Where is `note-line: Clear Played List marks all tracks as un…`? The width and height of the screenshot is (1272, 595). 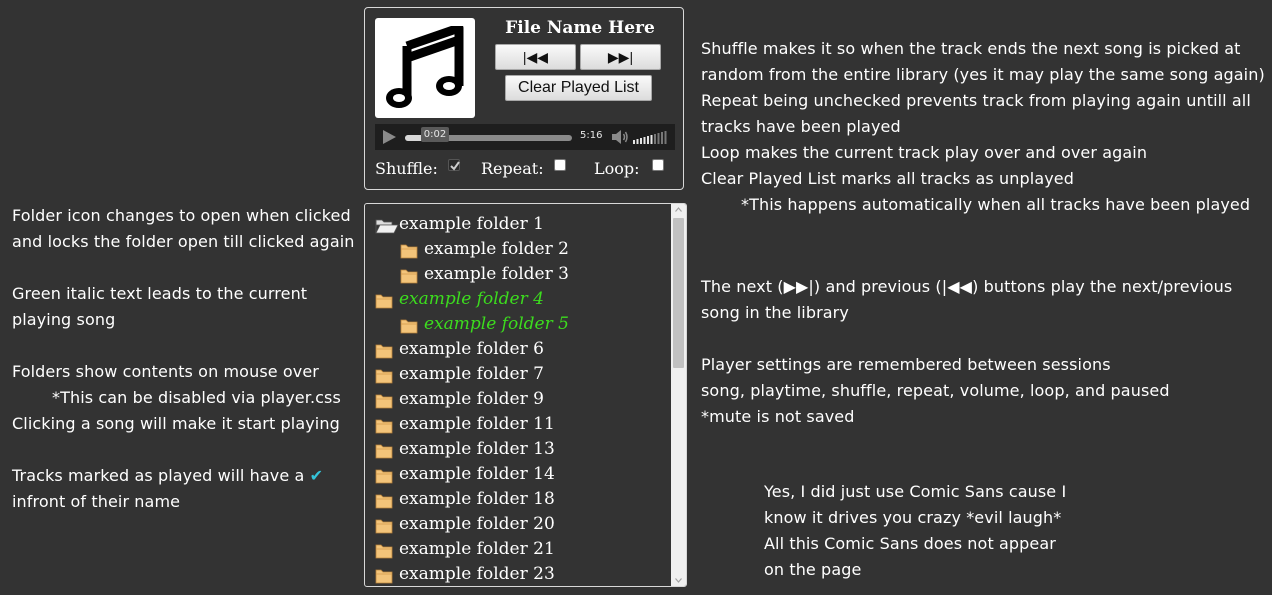
note-line: Clear Played List marks all tracks as un… is located at coordinates (887, 178).